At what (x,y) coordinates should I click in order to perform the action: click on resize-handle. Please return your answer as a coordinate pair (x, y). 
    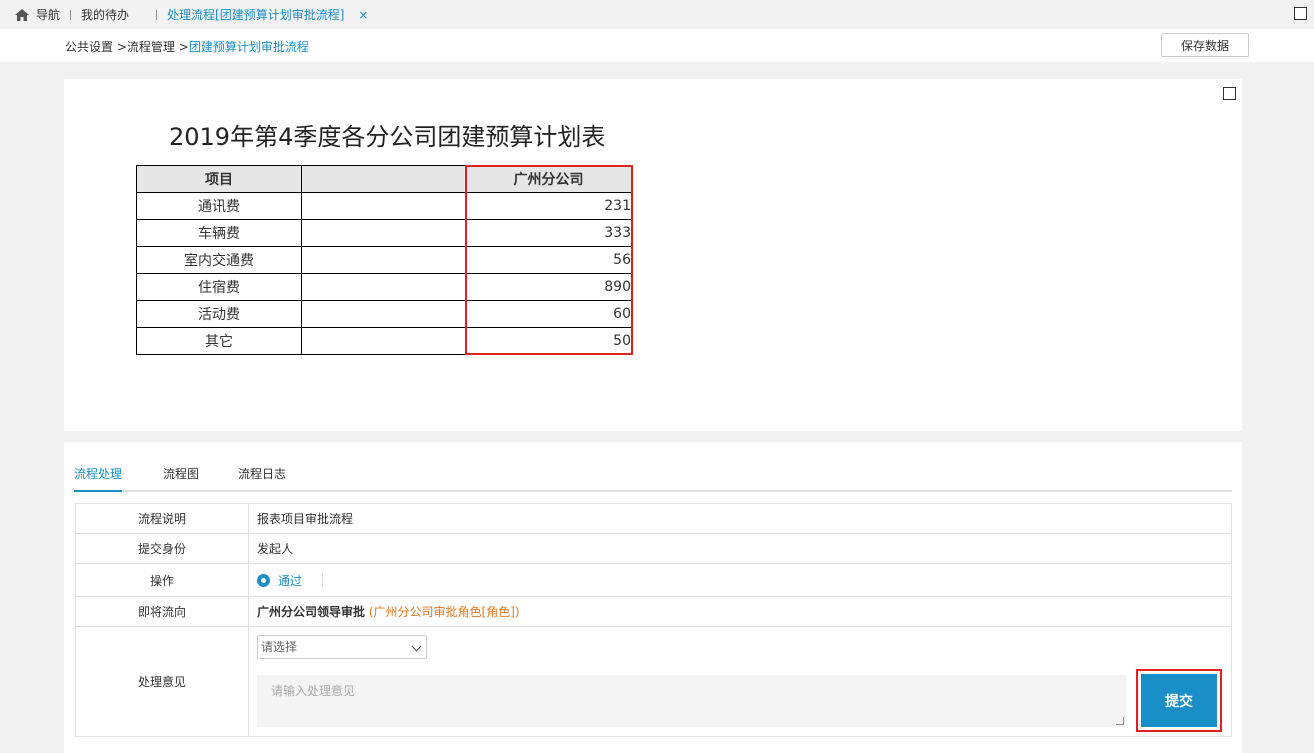
    Looking at the image, I should click on (1120, 721).